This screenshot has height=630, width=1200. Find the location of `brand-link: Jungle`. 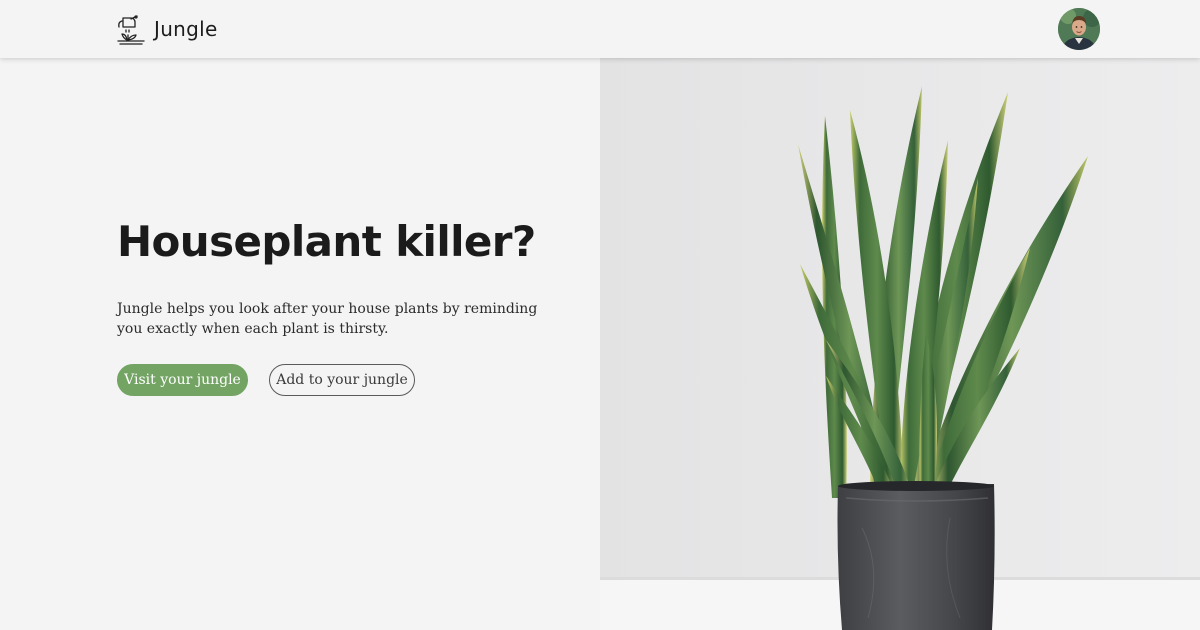

brand-link: Jungle is located at coordinates (167, 29).